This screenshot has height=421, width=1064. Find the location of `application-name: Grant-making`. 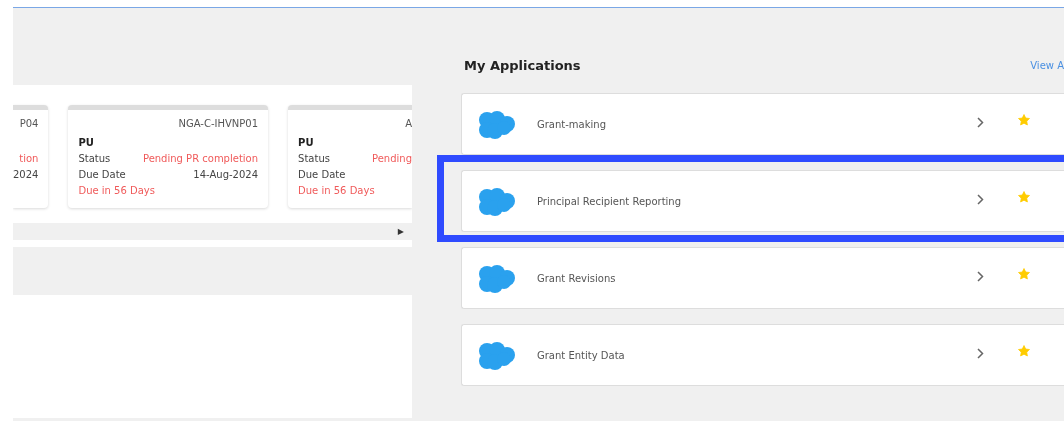

application-name: Grant-making is located at coordinates (572, 124).